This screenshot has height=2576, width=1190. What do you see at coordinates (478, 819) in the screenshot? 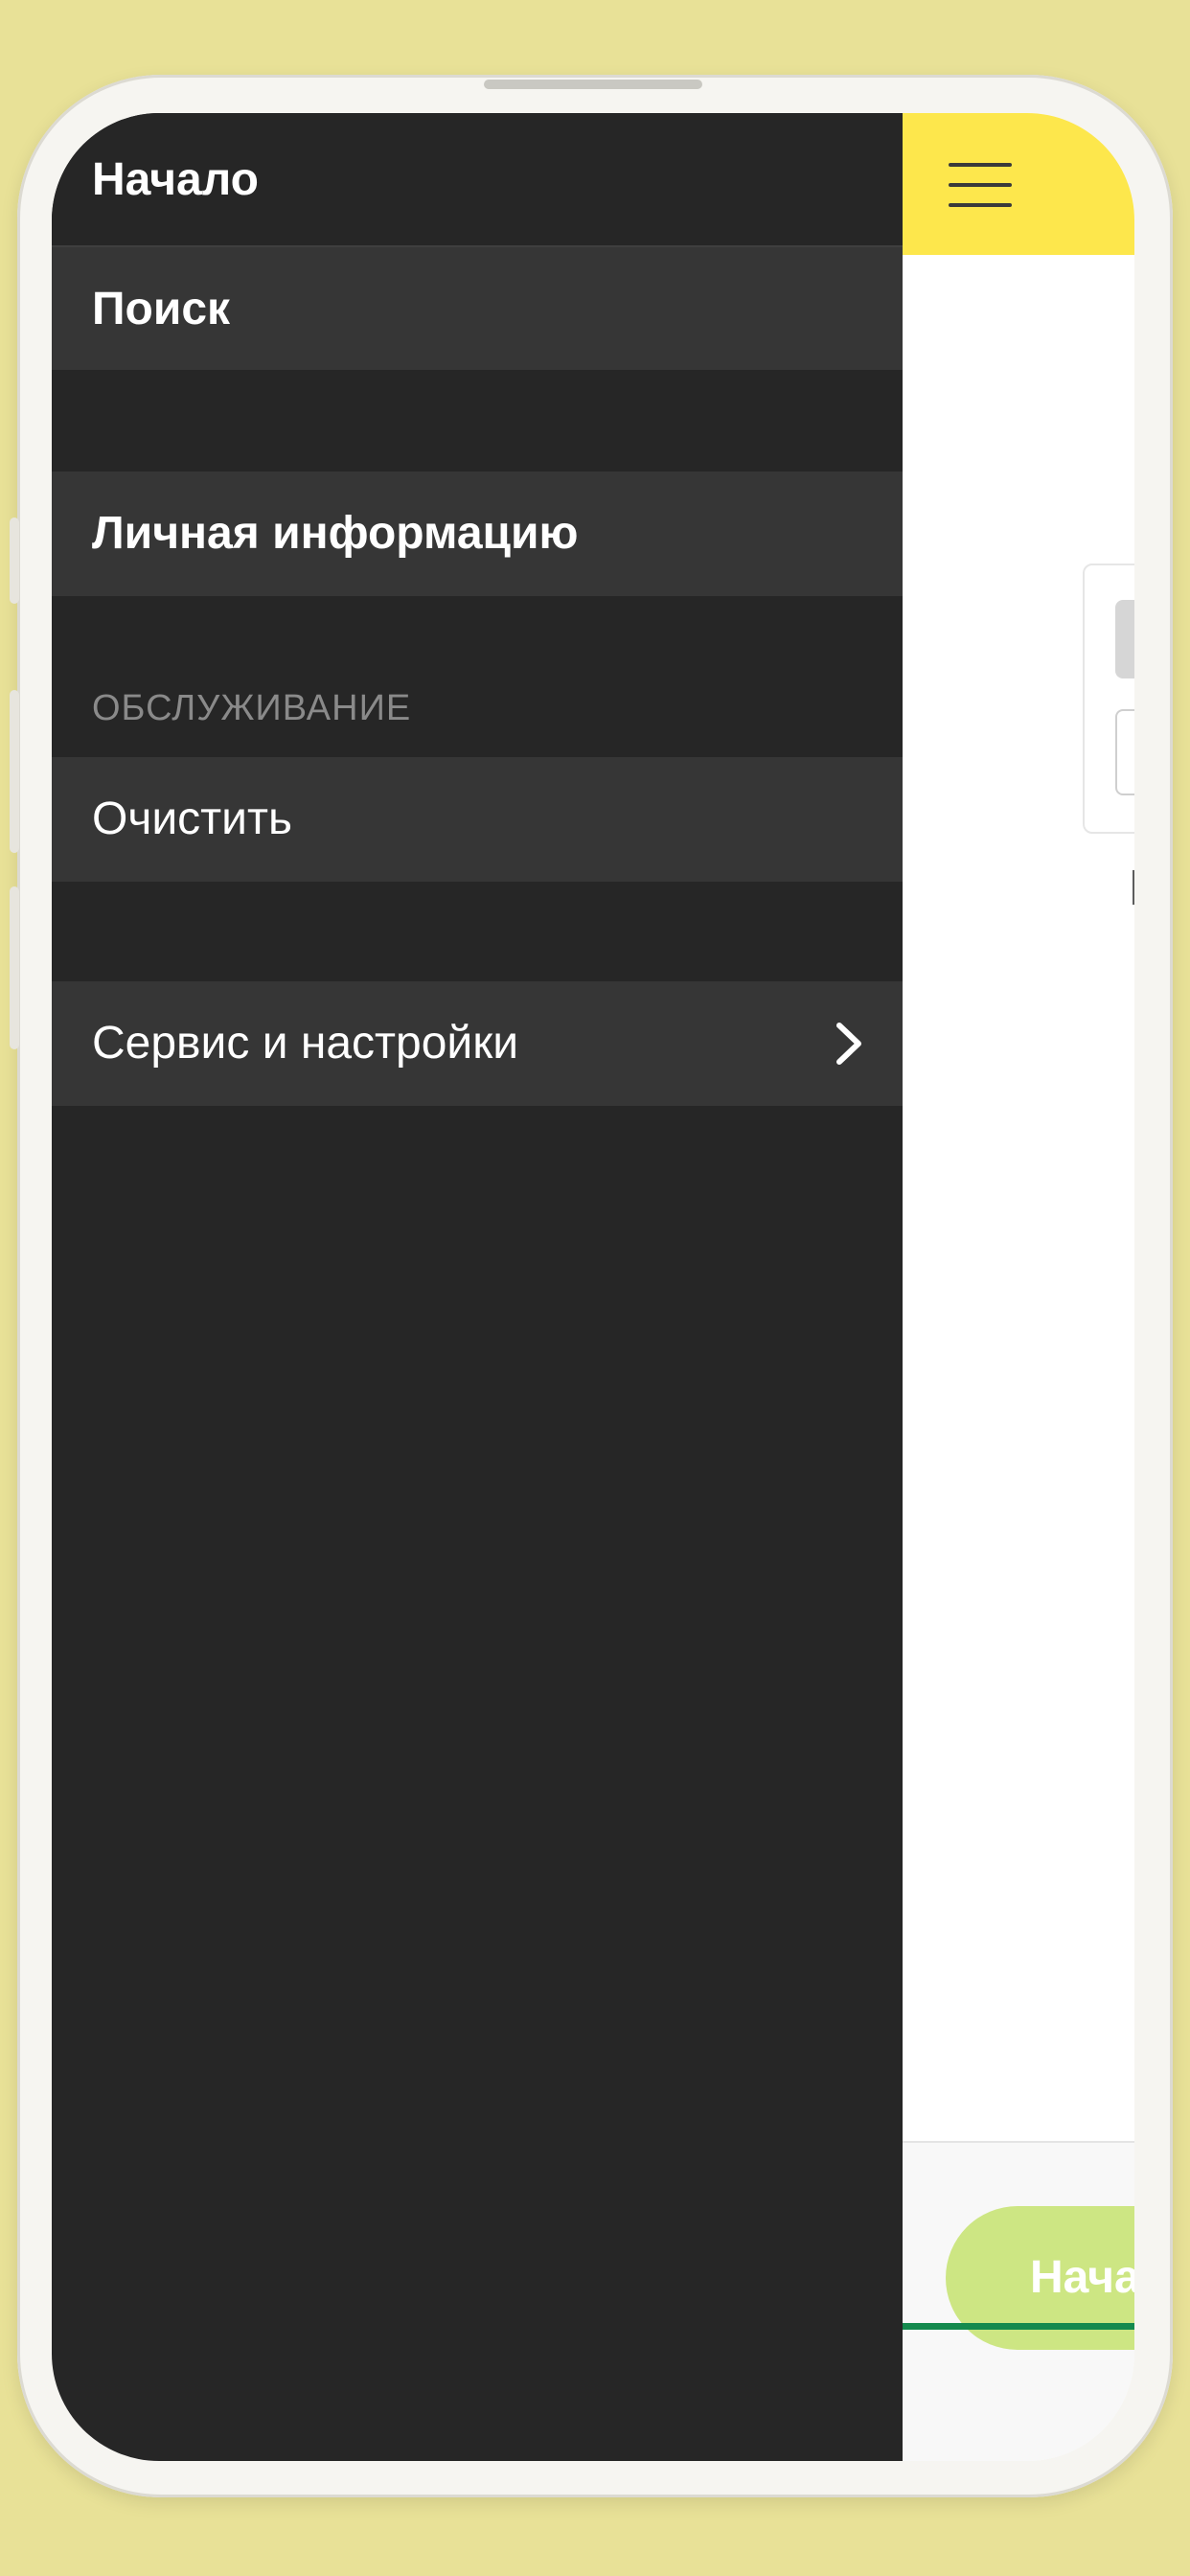
I see `drawer-item-clear: Очистить` at bounding box center [478, 819].